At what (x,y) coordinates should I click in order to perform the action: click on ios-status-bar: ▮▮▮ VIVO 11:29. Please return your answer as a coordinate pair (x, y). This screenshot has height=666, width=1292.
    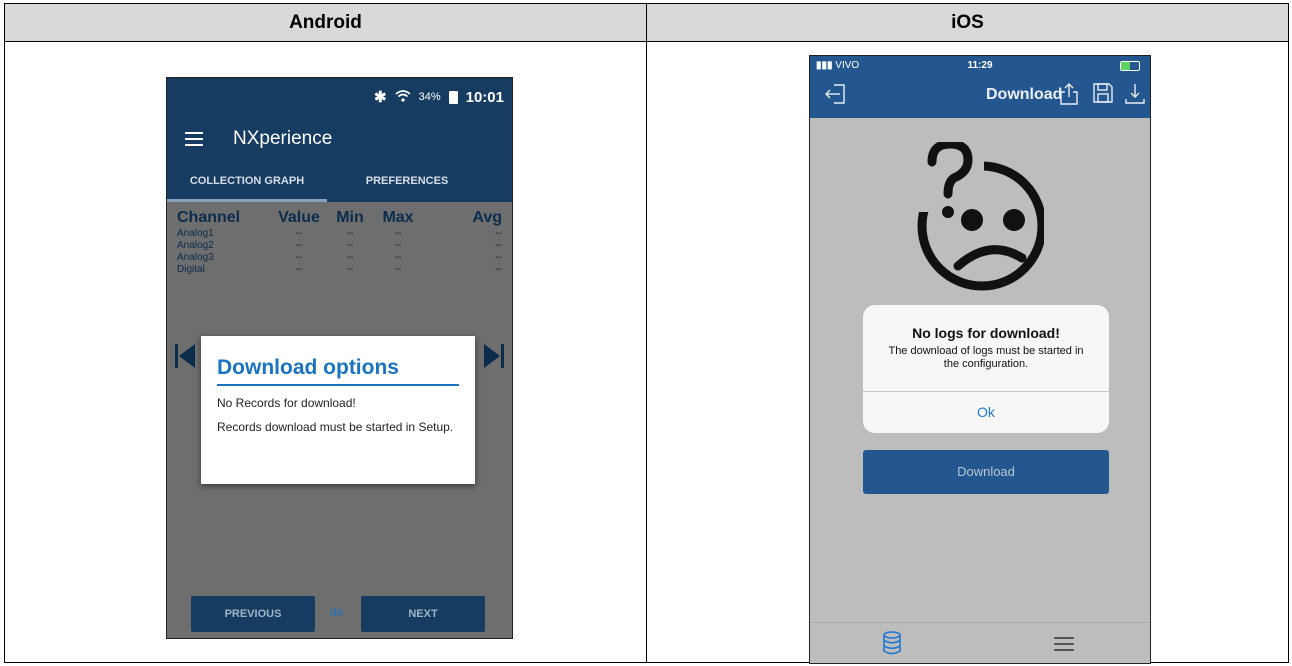
    Looking at the image, I should click on (980, 65).